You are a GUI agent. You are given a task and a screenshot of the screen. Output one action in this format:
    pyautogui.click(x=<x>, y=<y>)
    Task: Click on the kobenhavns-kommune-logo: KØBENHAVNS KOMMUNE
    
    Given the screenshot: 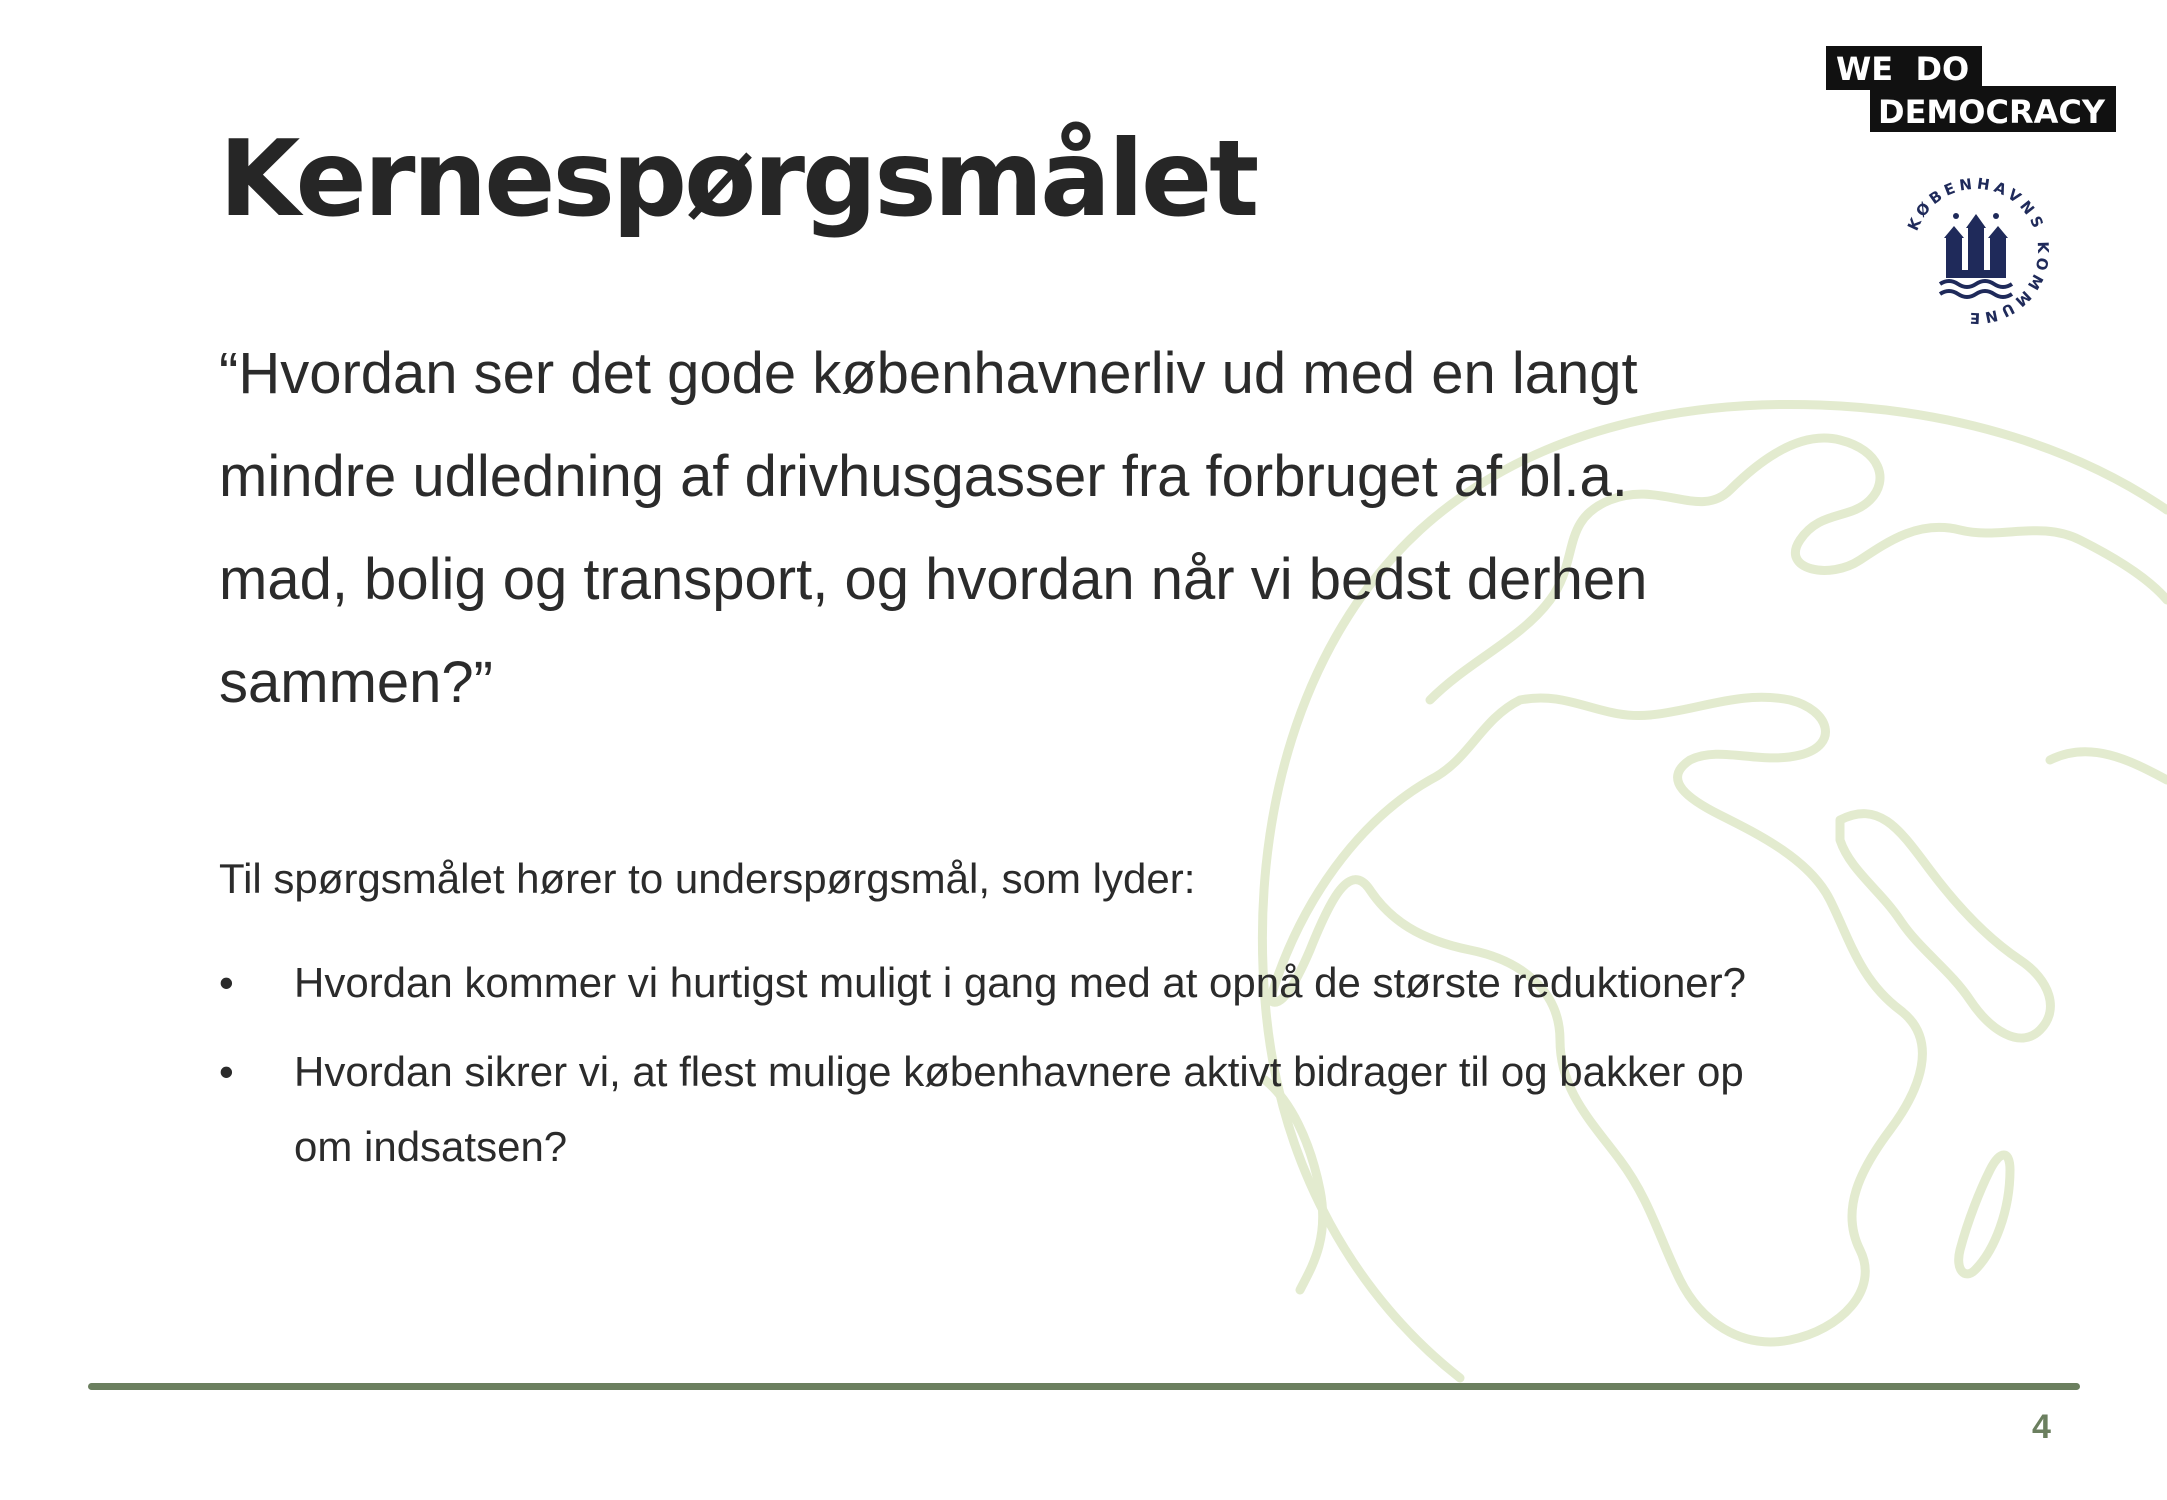 What is the action you would take?
    pyautogui.click(x=1976, y=251)
    